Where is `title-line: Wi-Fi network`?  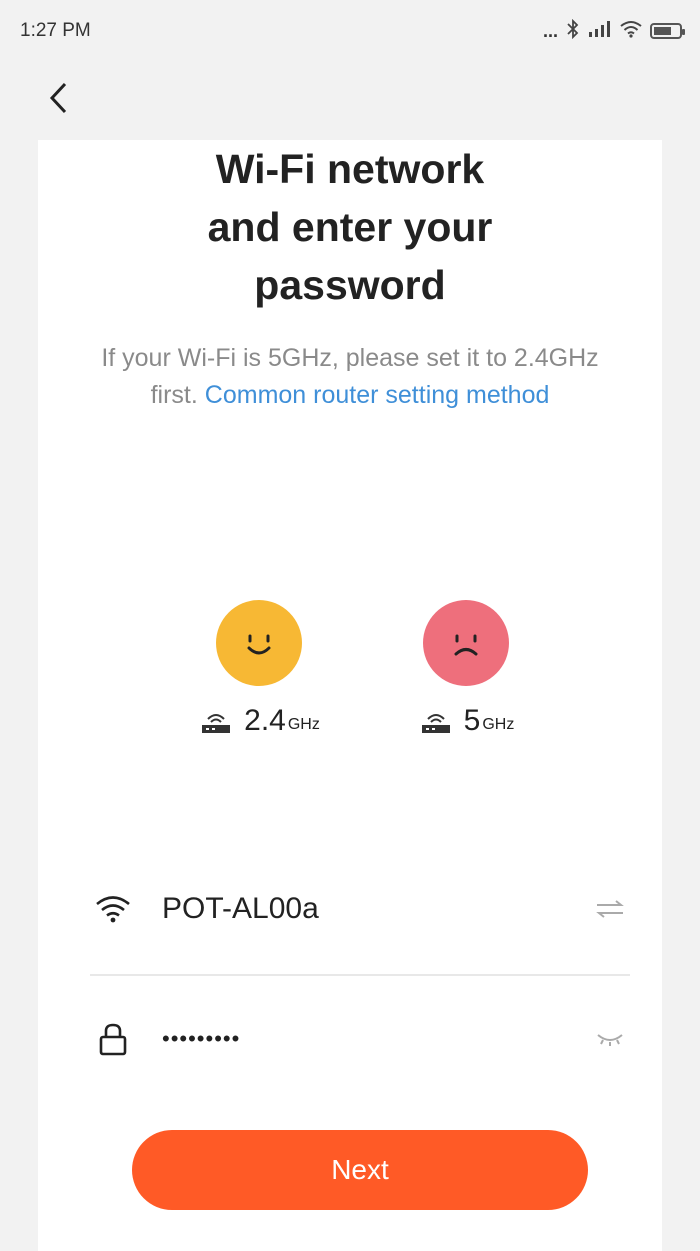 title-line: Wi-Fi network is located at coordinates (350, 169).